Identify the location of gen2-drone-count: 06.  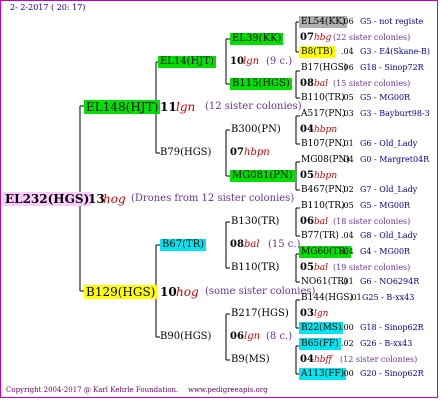
(237, 336).